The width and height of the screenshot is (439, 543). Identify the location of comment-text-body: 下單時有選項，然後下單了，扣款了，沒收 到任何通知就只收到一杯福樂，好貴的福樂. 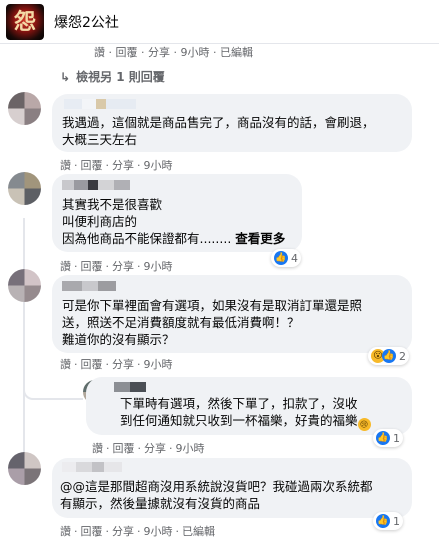
(239, 412).